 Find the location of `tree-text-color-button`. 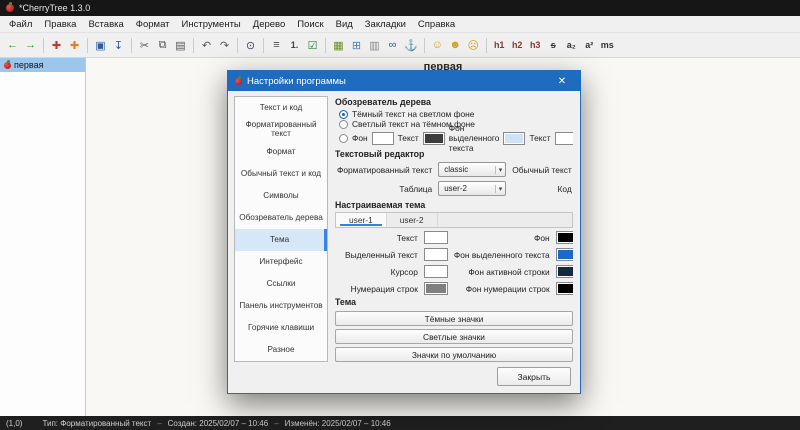

tree-text-color-button is located at coordinates (433, 138).